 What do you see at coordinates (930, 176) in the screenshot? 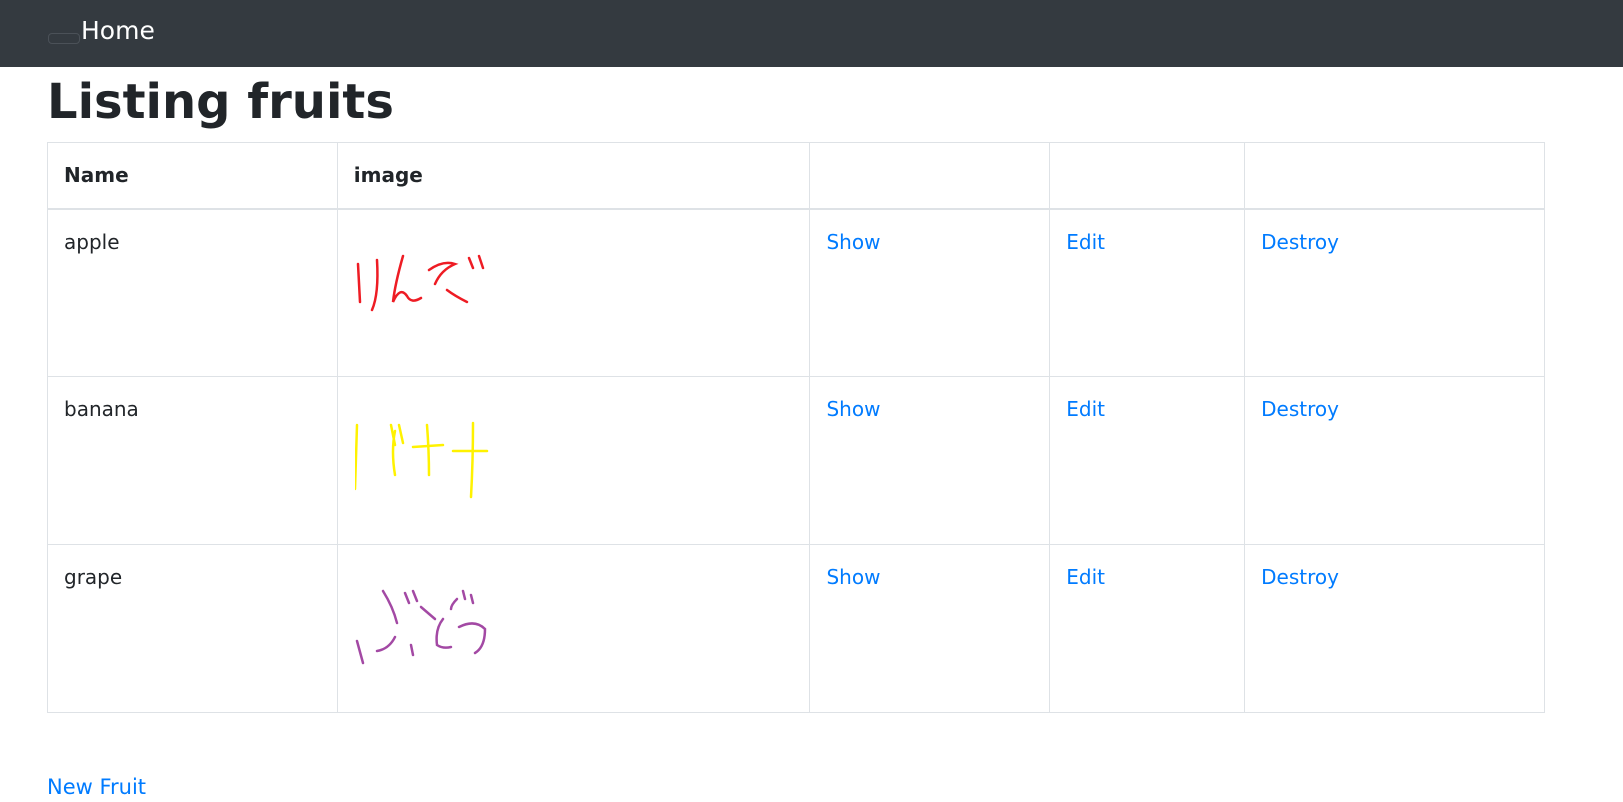
I see `column-header-show` at bounding box center [930, 176].